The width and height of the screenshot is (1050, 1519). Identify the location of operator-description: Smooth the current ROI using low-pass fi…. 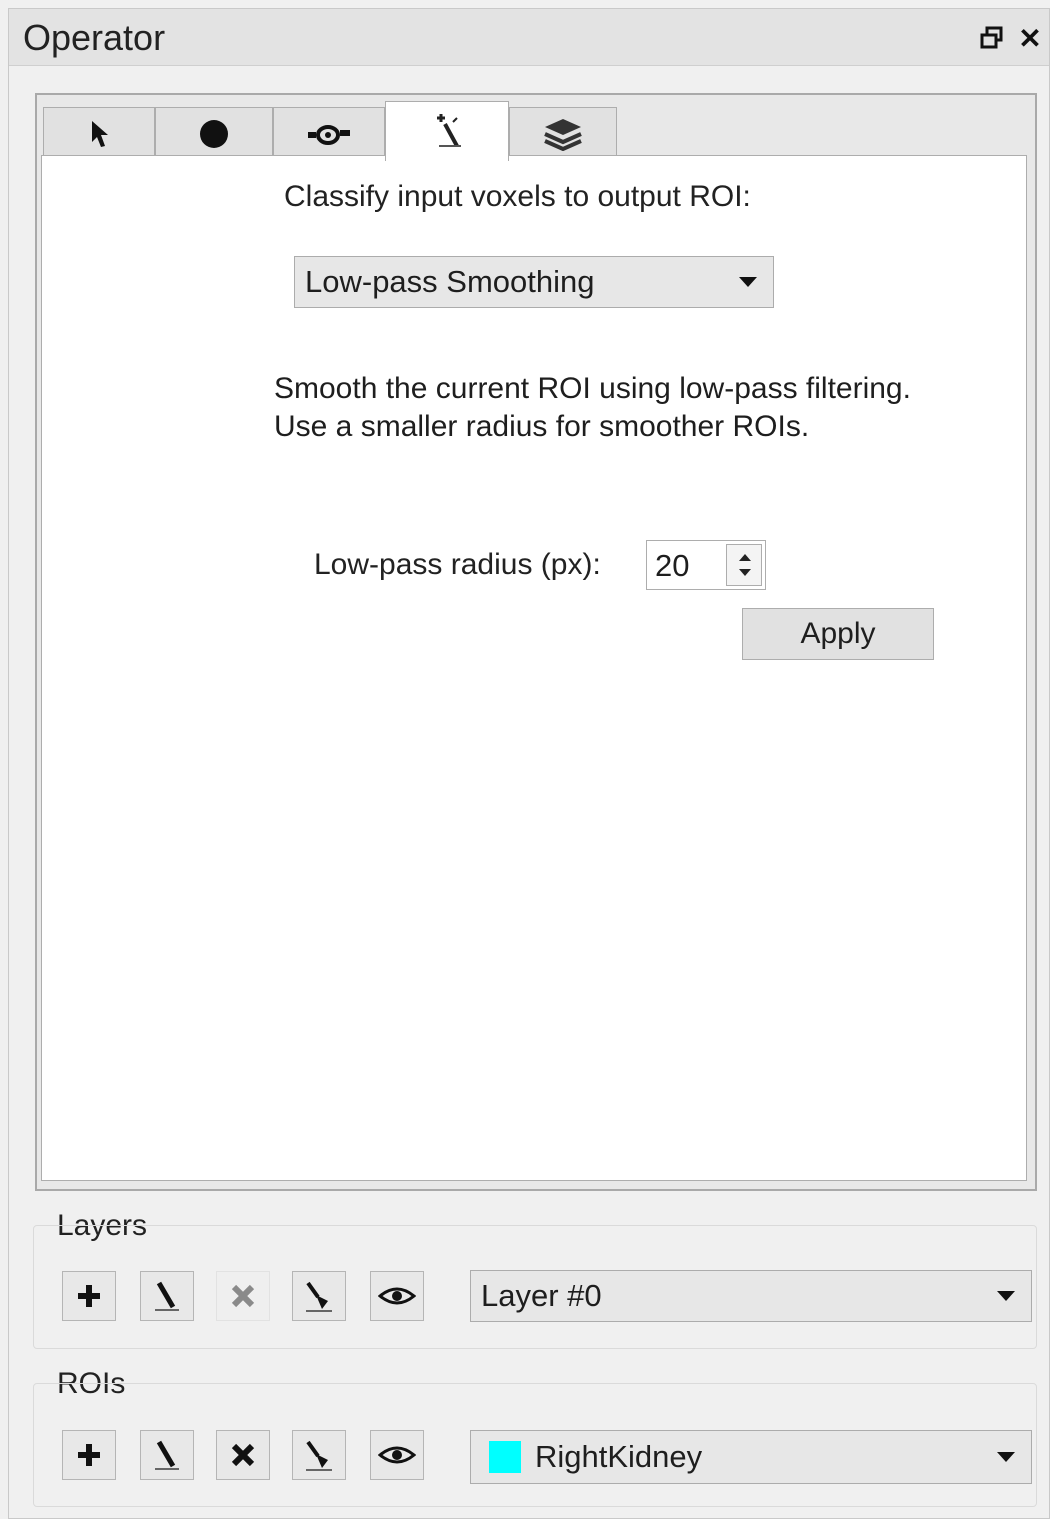
(592, 407).